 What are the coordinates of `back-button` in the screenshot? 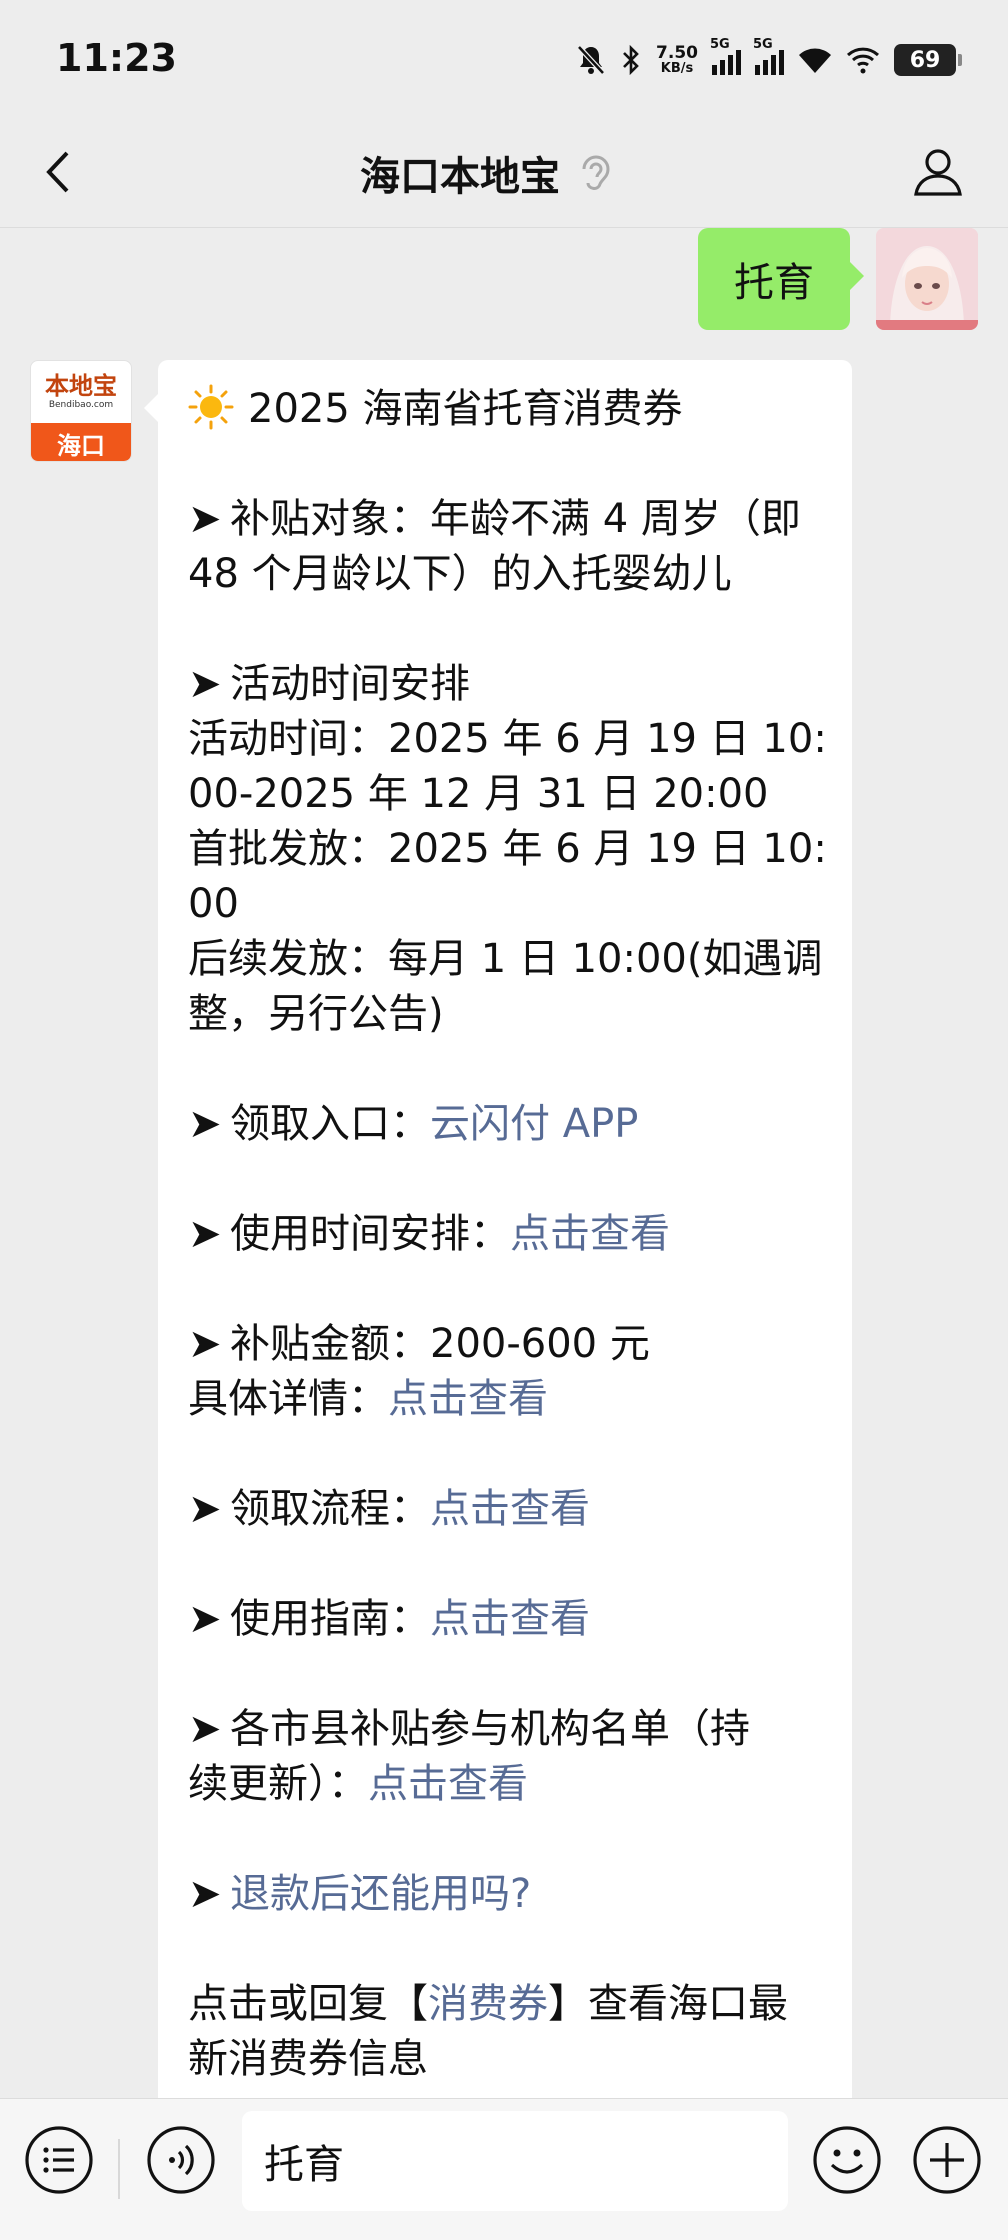 It's located at (58, 172).